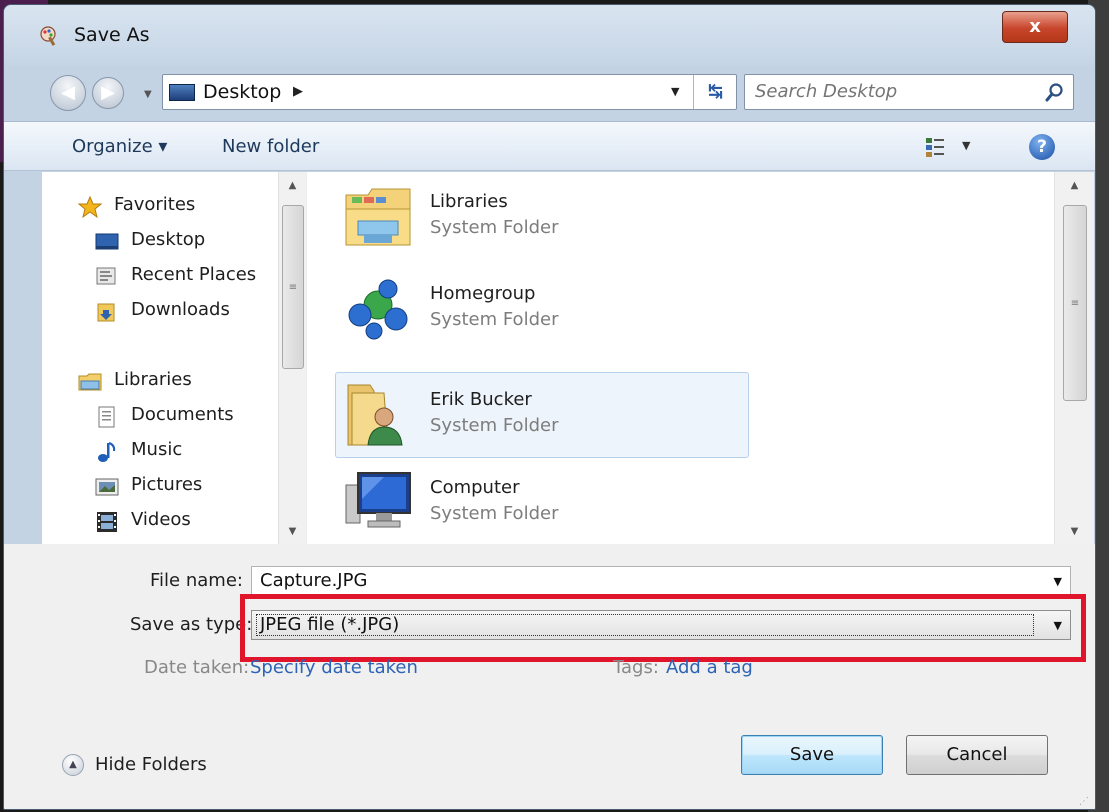 The width and height of the screenshot is (1109, 812). I want to click on address-row: ◀ ▶ ▼ Desktop ▶ ▼ ↹, so click(549, 92).